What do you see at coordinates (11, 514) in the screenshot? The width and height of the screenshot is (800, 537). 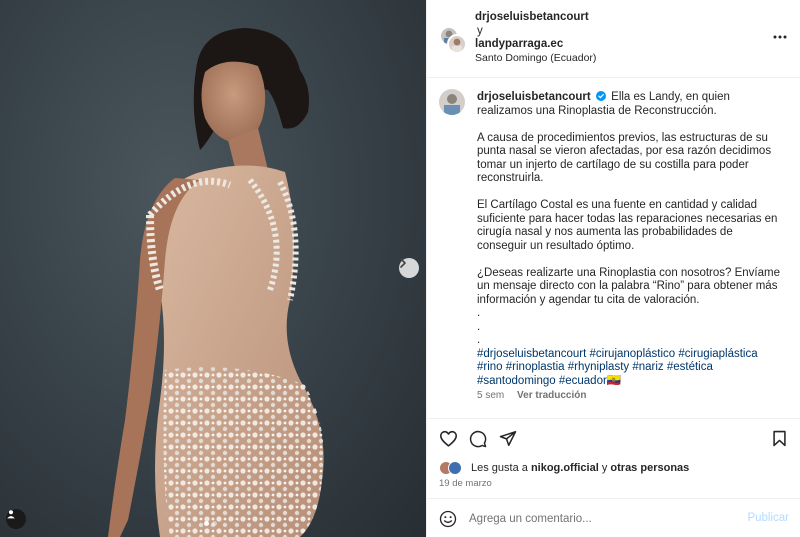 I see `user-icon` at bounding box center [11, 514].